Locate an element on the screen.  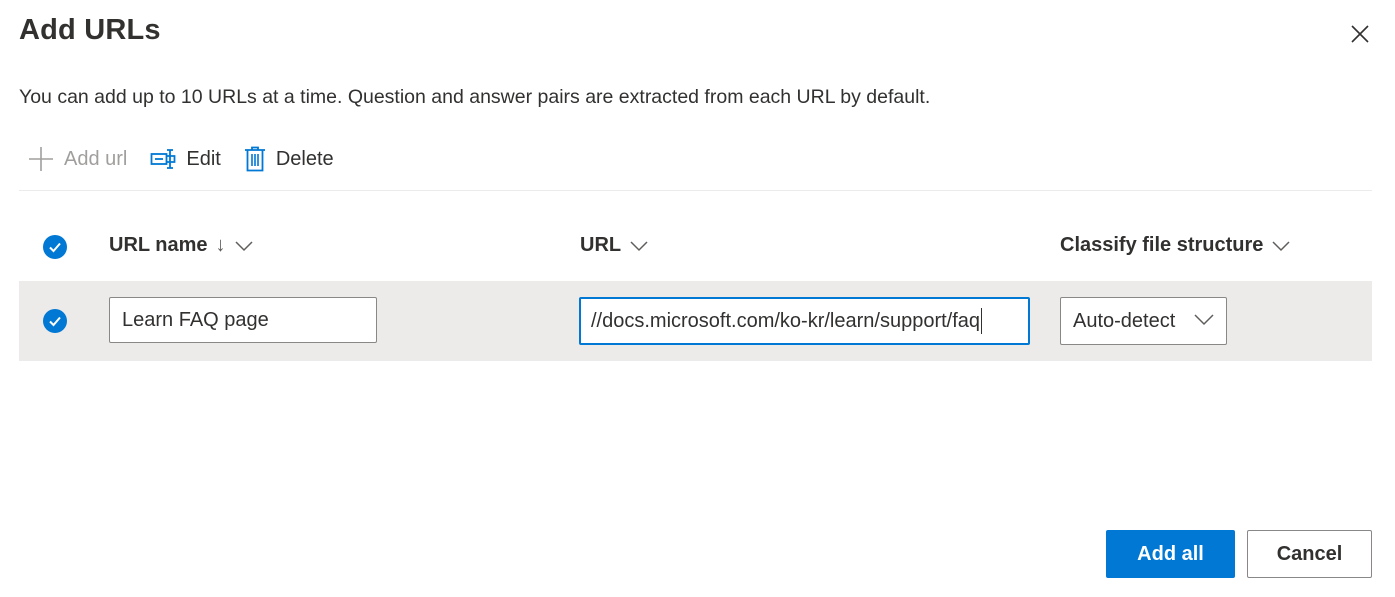
row-checkbox is located at coordinates (55, 321).